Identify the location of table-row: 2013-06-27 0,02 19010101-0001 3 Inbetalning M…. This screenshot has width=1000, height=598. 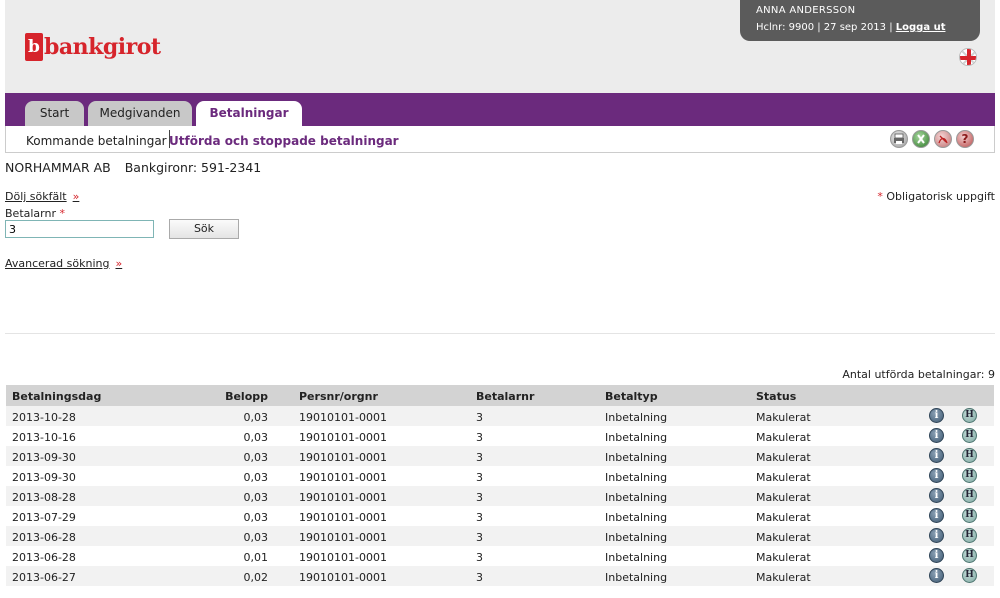
(500, 576).